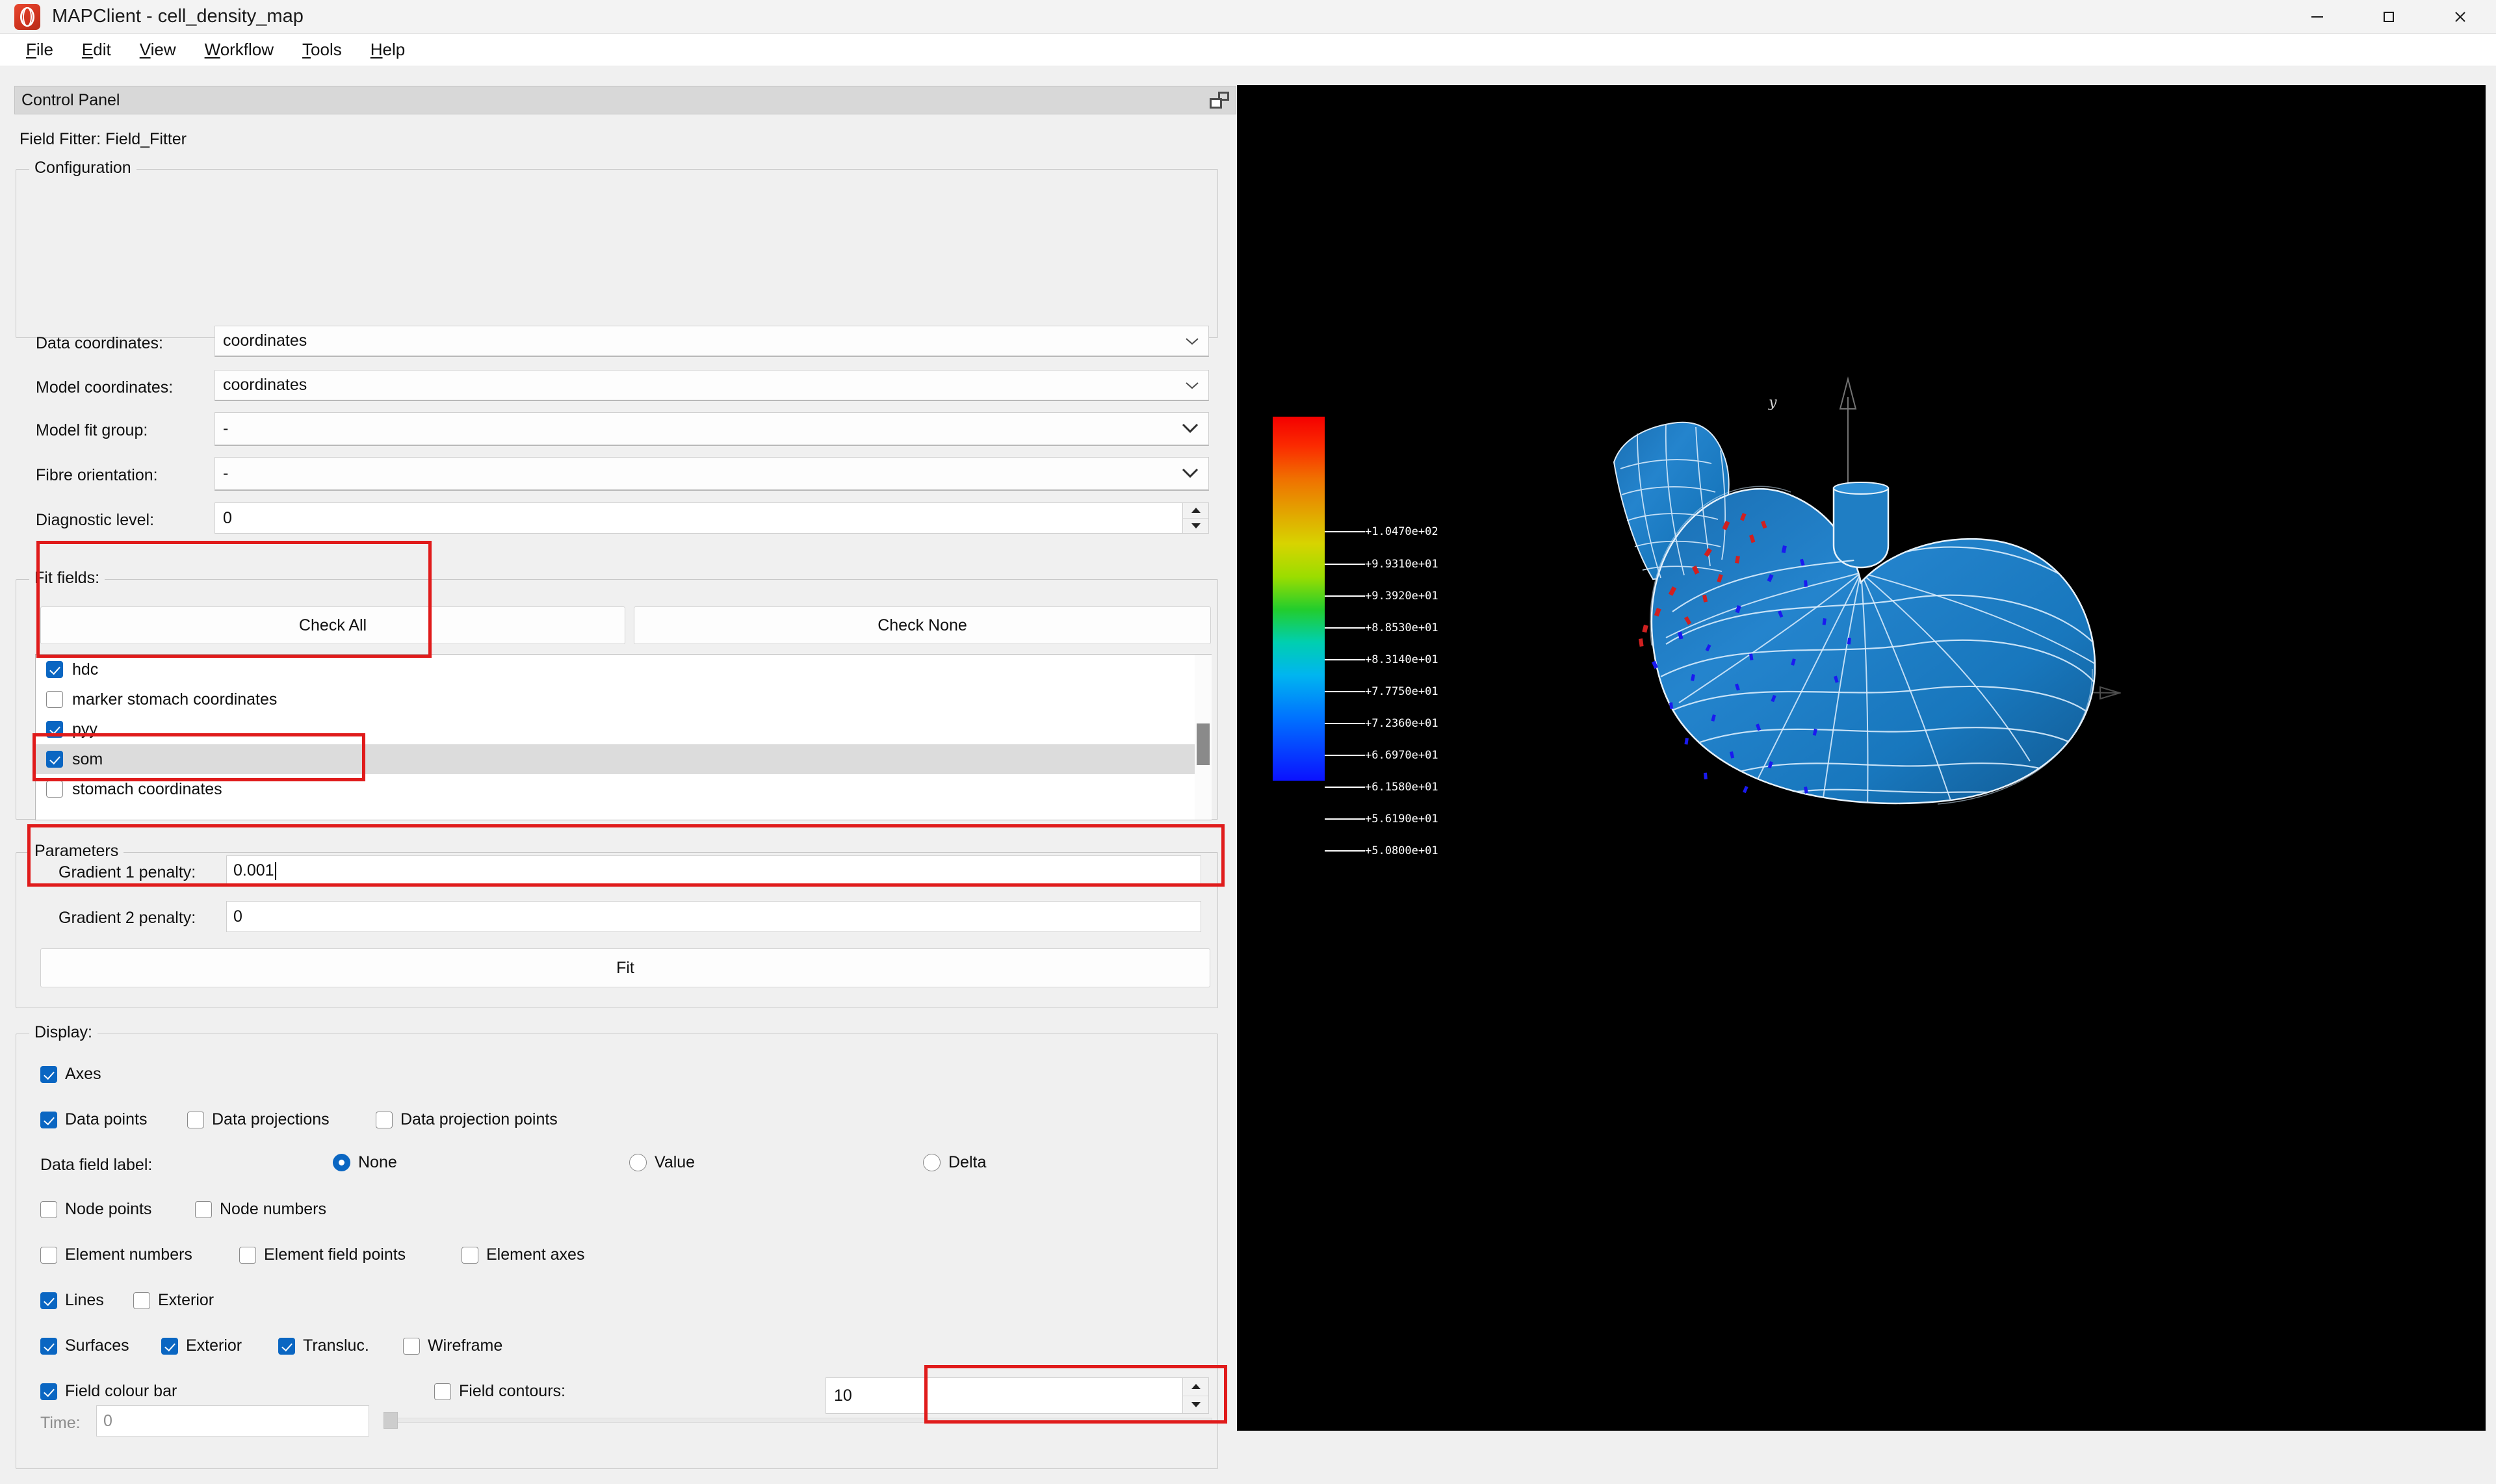 The image size is (2496, 1484). What do you see at coordinates (286, 1346) in the screenshot?
I see `translucent-checkbox` at bounding box center [286, 1346].